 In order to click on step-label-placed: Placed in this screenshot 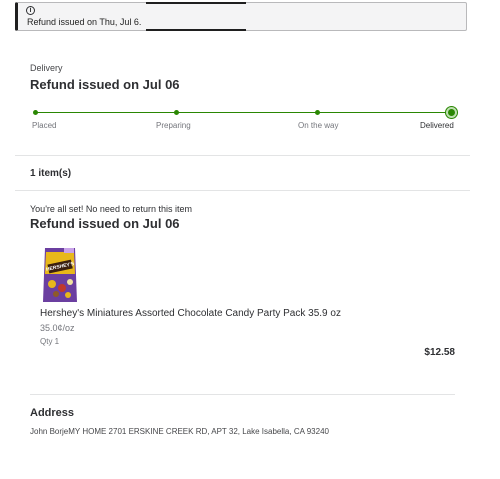, I will do `click(44, 125)`.